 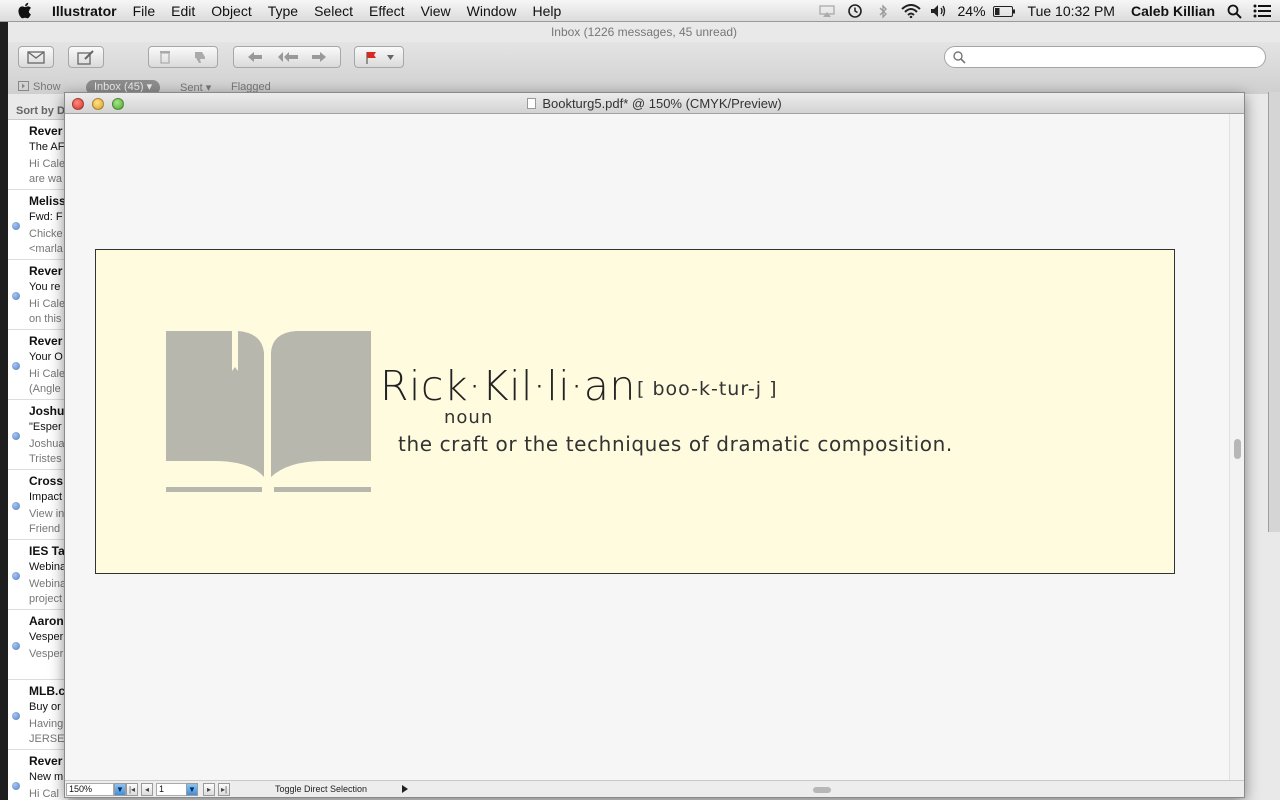 I want to click on status-menu-arrow-icon, so click(x=405, y=789).